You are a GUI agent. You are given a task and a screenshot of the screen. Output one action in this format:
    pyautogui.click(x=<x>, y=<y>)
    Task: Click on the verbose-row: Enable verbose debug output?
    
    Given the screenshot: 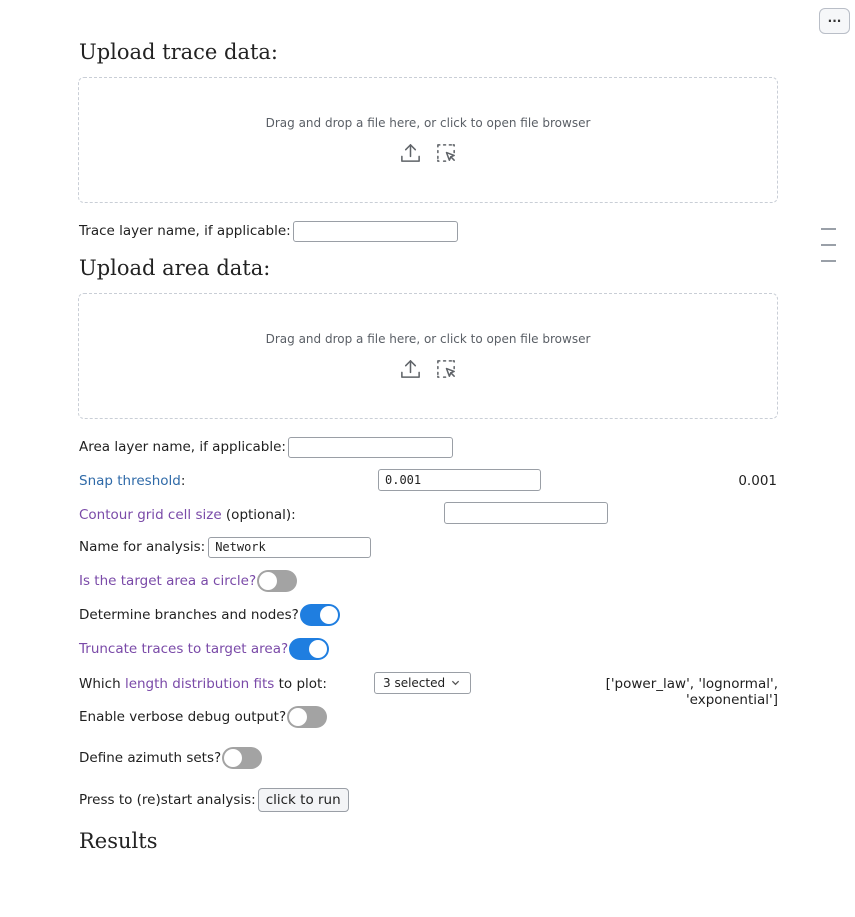 What is the action you would take?
    pyautogui.click(x=203, y=717)
    